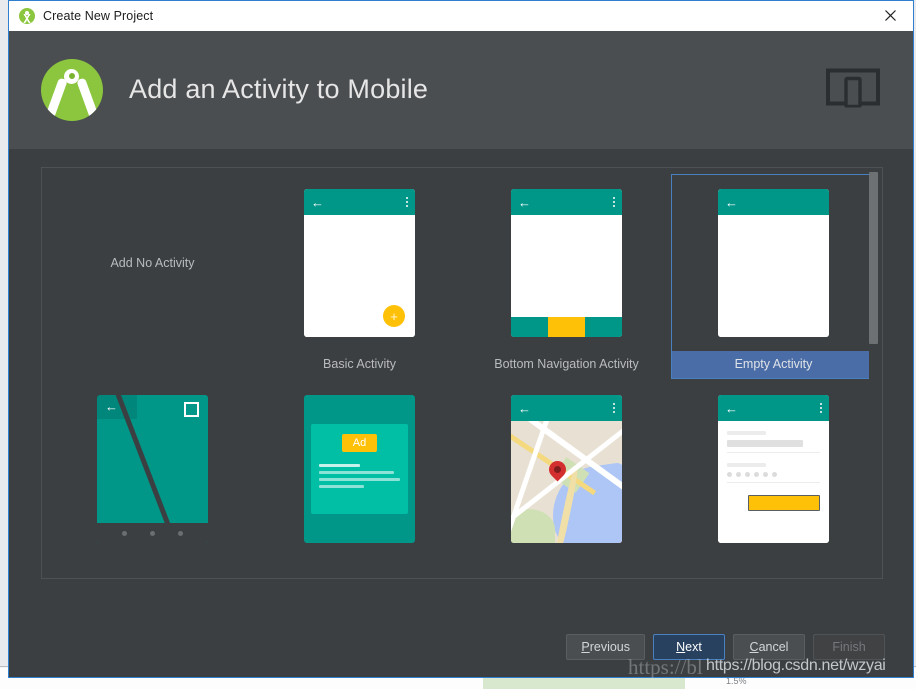  I want to click on template-card-bottom-navigation-activity: ← Bottom Navigation Activity, so click(566, 276).